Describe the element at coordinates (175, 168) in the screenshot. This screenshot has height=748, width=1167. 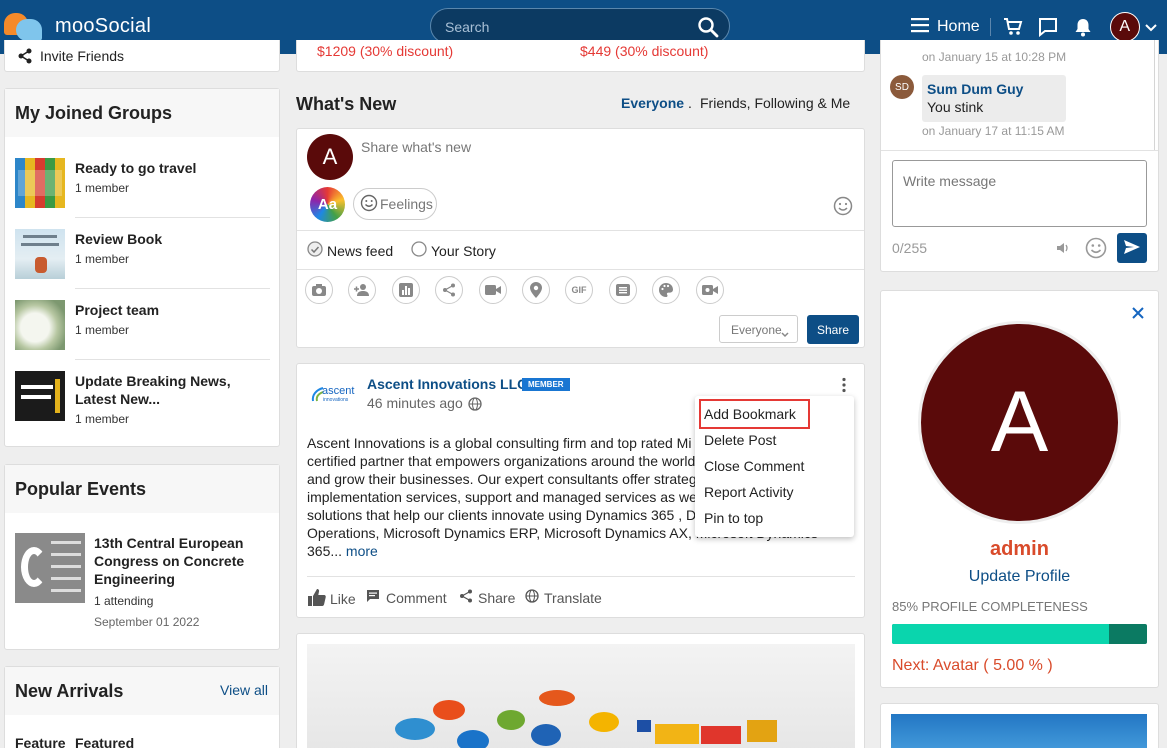
I see `group-title: Ready to go travel` at that location.